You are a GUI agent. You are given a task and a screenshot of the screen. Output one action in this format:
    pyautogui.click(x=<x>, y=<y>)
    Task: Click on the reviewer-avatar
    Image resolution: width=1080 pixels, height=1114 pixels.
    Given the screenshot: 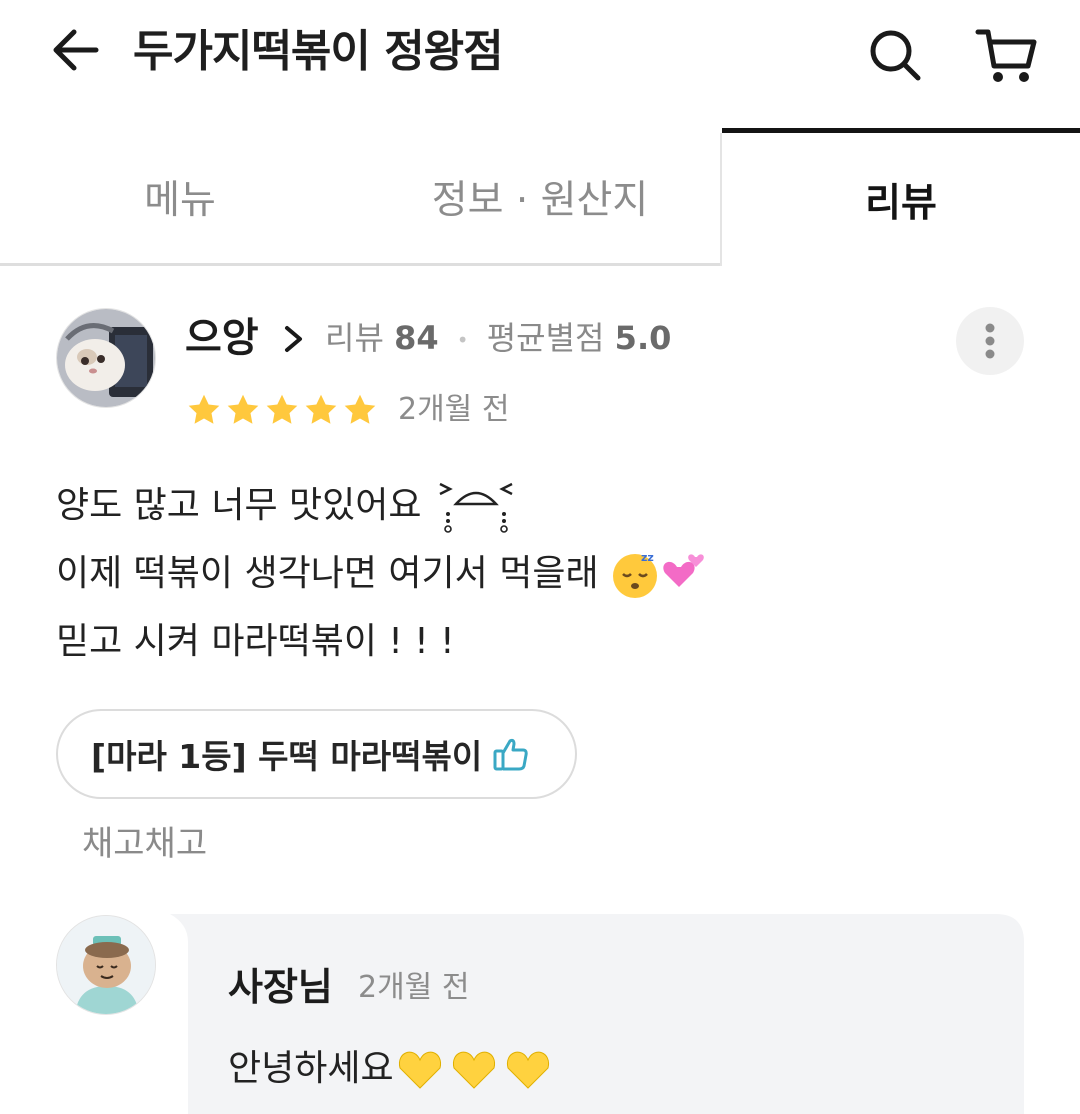 What is the action you would take?
    pyautogui.click(x=106, y=358)
    